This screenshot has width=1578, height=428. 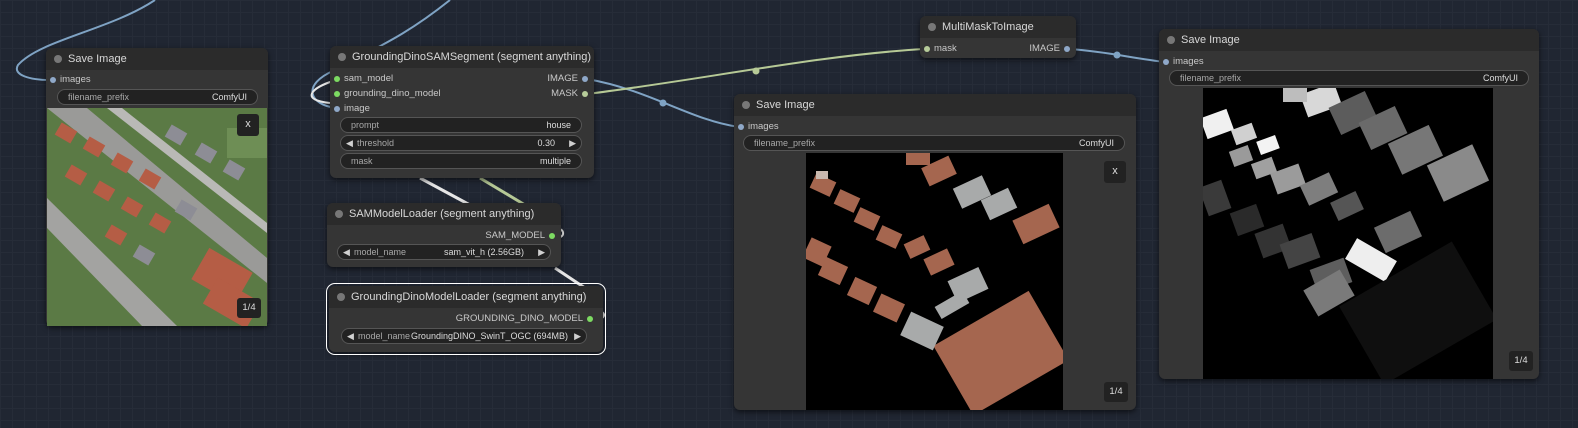 What do you see at coordinates (558, 125) in the screenshot?
I see `widget-value: house` at bounding box center [558, 125].